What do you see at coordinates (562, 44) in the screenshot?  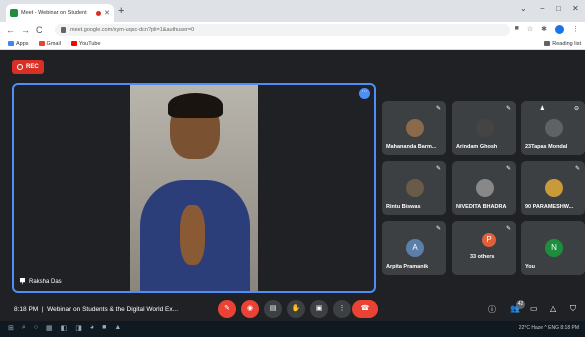 I see `reading-list-button: Reading list` at bounding box center [562, 44].